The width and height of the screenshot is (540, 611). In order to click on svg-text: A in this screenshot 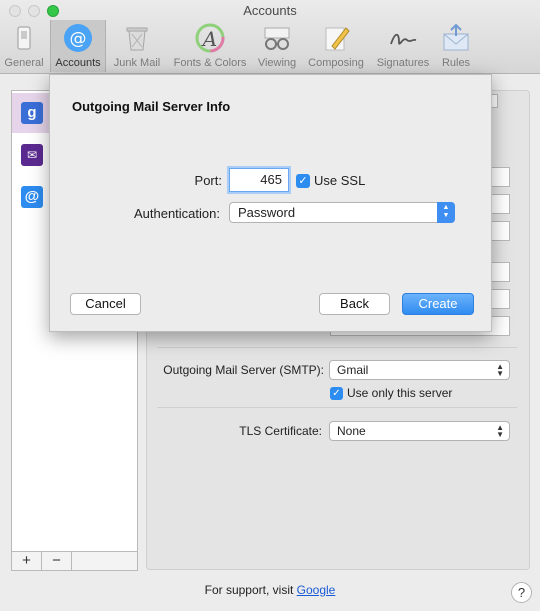, I will do `click(209, 39)`.